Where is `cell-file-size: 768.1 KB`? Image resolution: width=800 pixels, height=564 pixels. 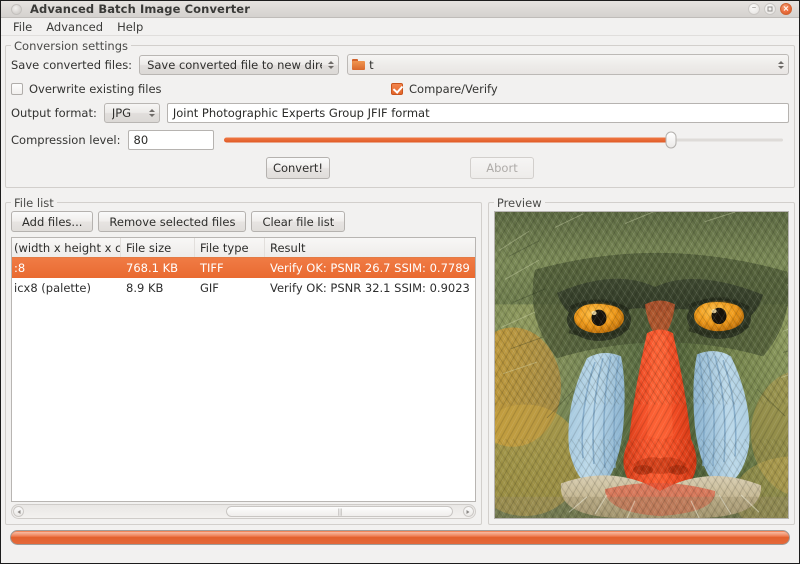
cell-file-size: 768.1 KB is located at coordinates (152, 268).